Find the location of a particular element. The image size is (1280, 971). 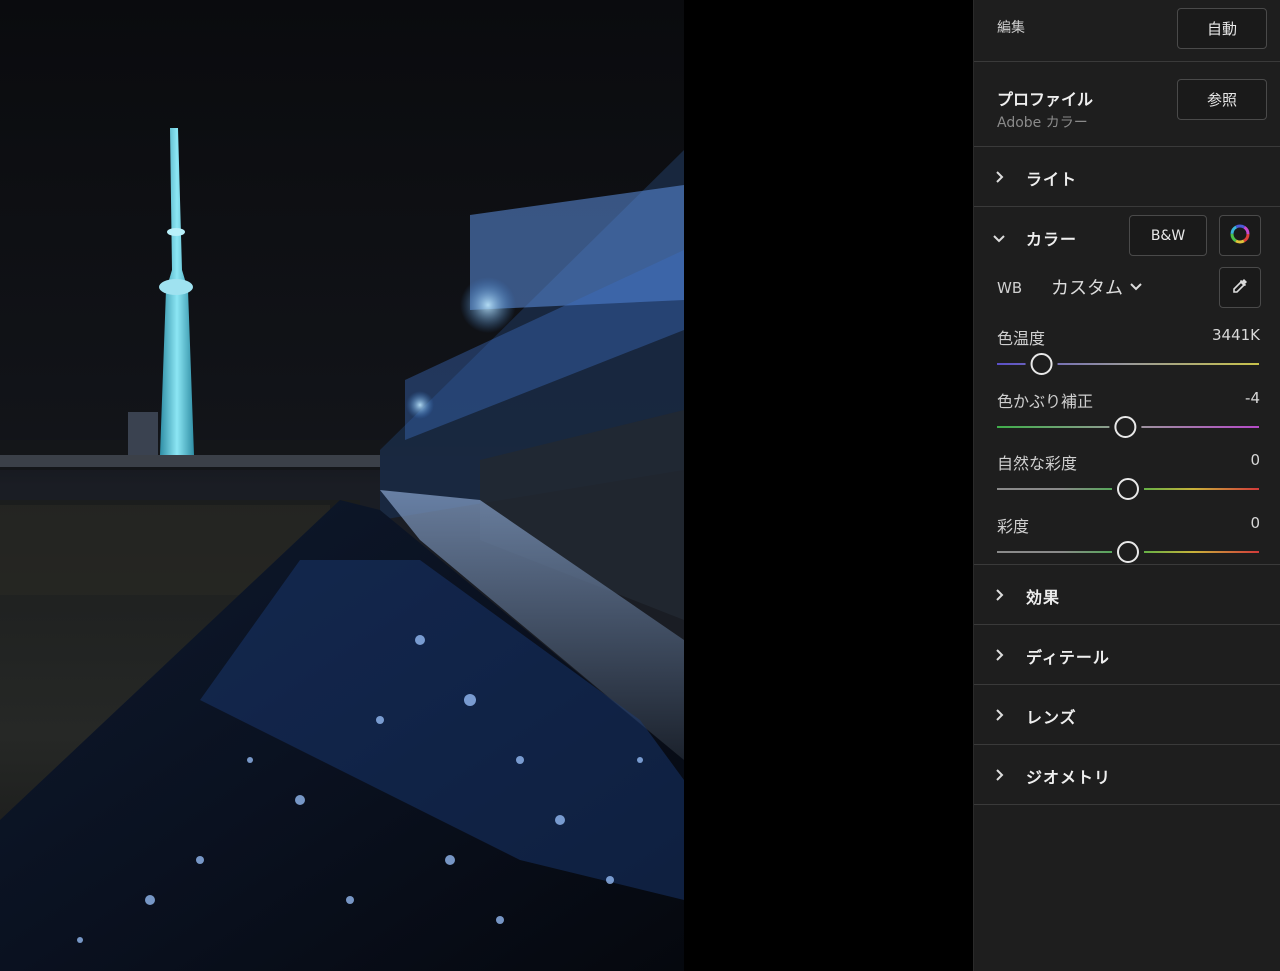

slider-label: 色温度 is located at coordinates (1021, 338).